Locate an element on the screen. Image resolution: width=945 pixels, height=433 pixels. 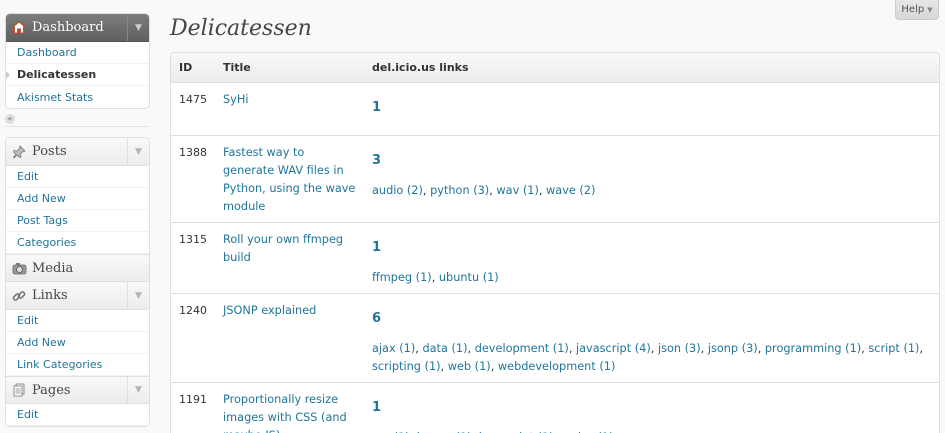
pushpin-icon is located at coordinates (19, 151).